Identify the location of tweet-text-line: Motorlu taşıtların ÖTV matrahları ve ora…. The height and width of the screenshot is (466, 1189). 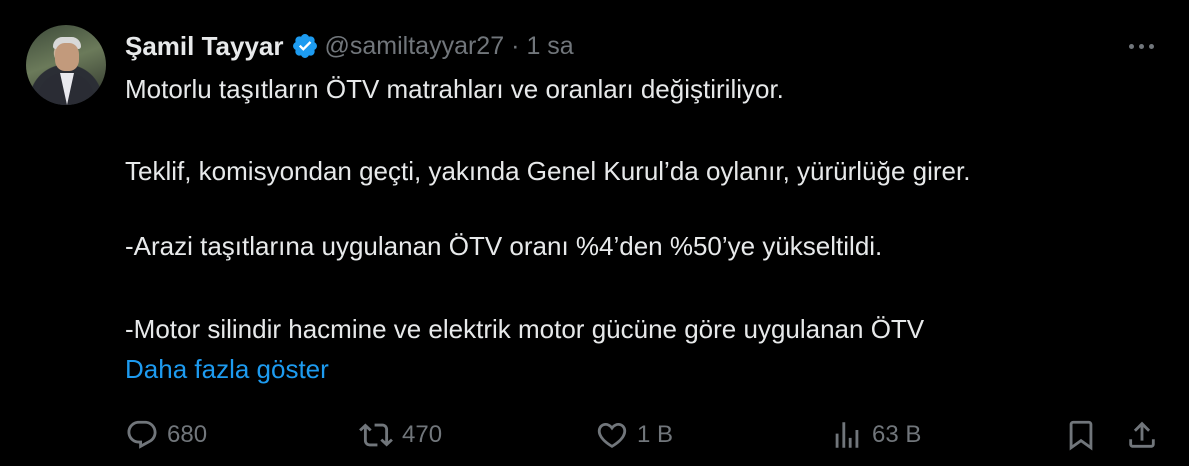
(454, 89).